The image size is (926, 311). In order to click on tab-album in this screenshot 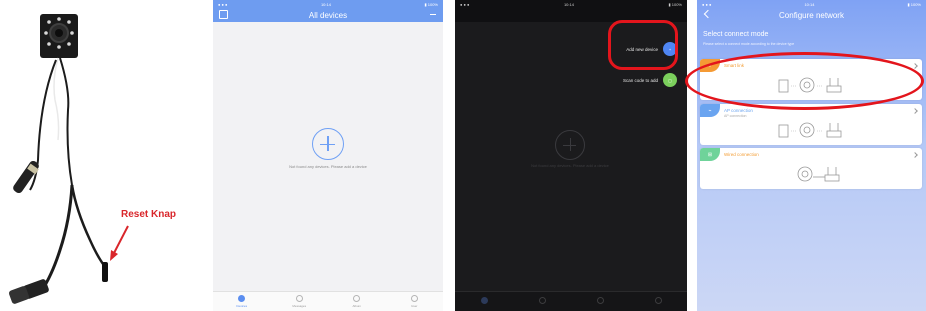, I will do `click(600, 301)`.